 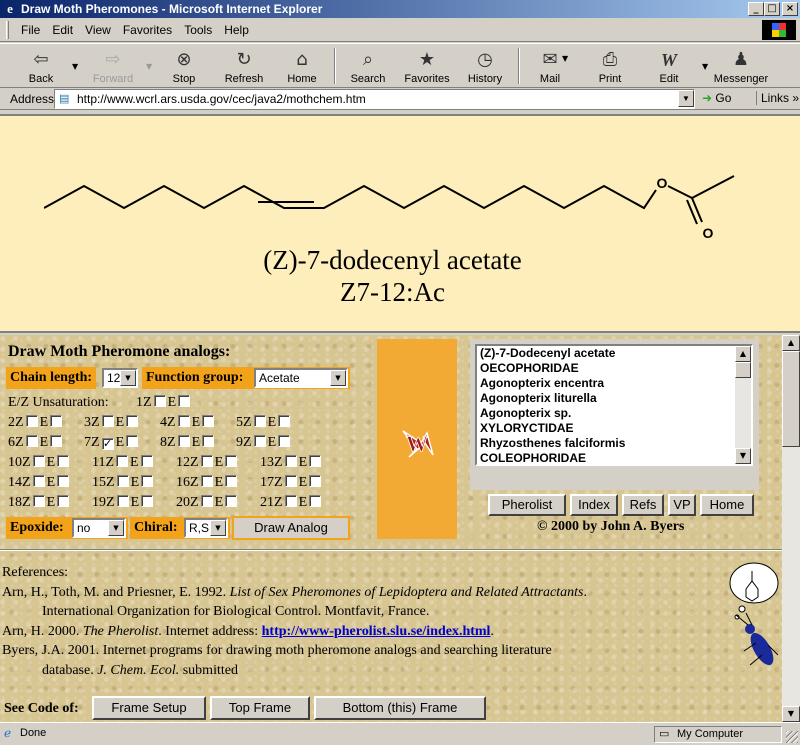 What do you see at coordinates (614, 428) in the screenshot?
I see `species-list-item: XYLORYCTIDAE` at bounding box center [614, 428].